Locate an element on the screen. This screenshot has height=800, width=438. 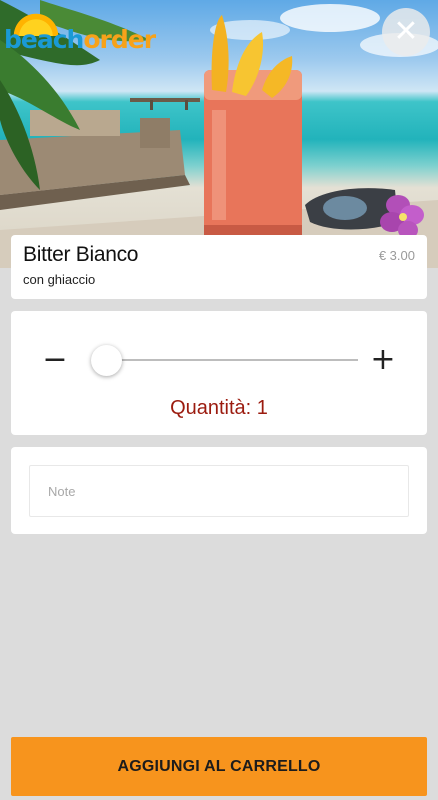
note-input is located at coordinates (219, 491).